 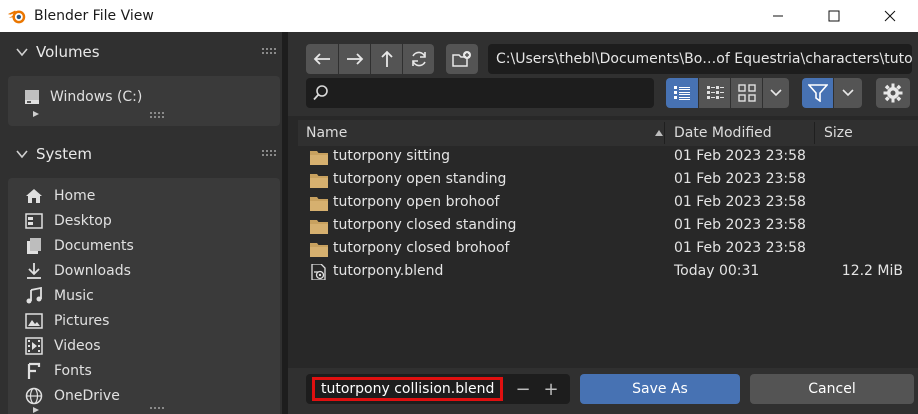 I want to click on horizontal-list-icon, so click(x=715, y=92).